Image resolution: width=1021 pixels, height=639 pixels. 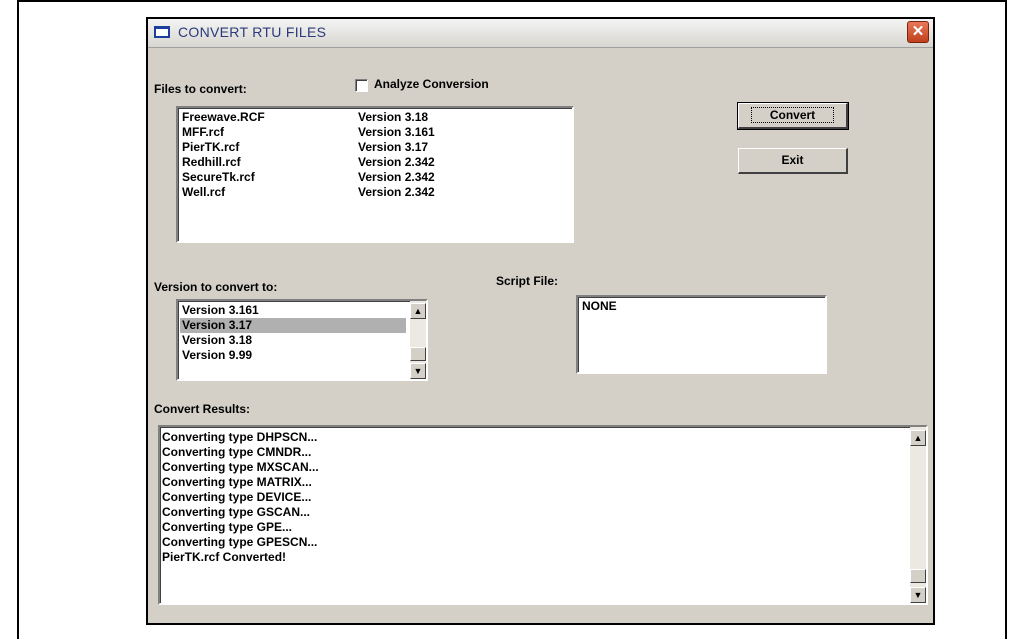 I want to click on file-name: Freewave.RCF, so click(x=223, y=117).